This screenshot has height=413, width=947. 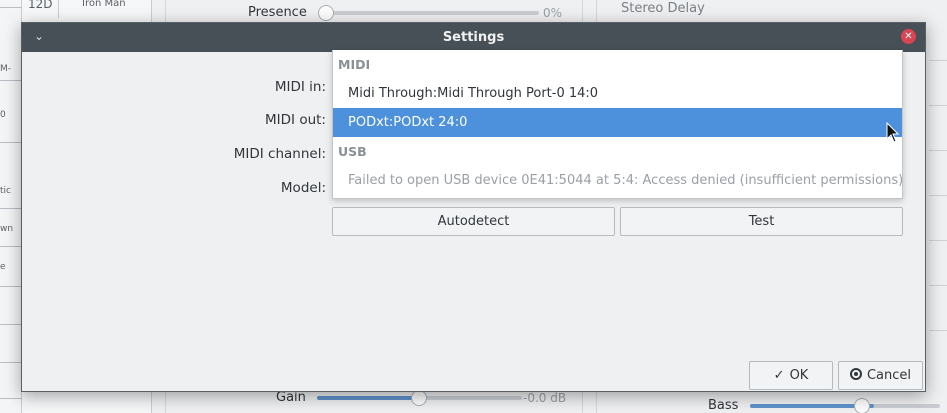 What do you see at coordinates (326, 13) in the screenshot?
I see `presence-slider-handle` at bounding box center [326, 13].